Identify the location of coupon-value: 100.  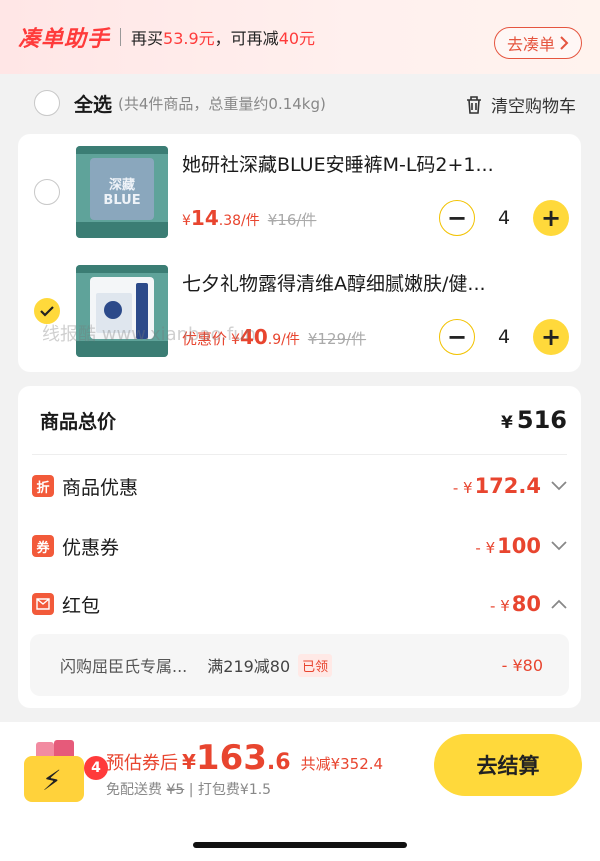
(519, 546).